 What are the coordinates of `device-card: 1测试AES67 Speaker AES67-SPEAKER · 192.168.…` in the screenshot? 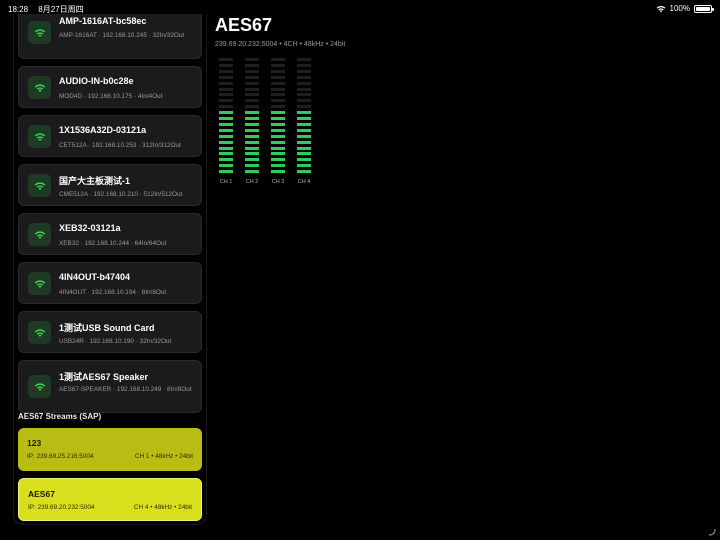 It's located at (110, 386).